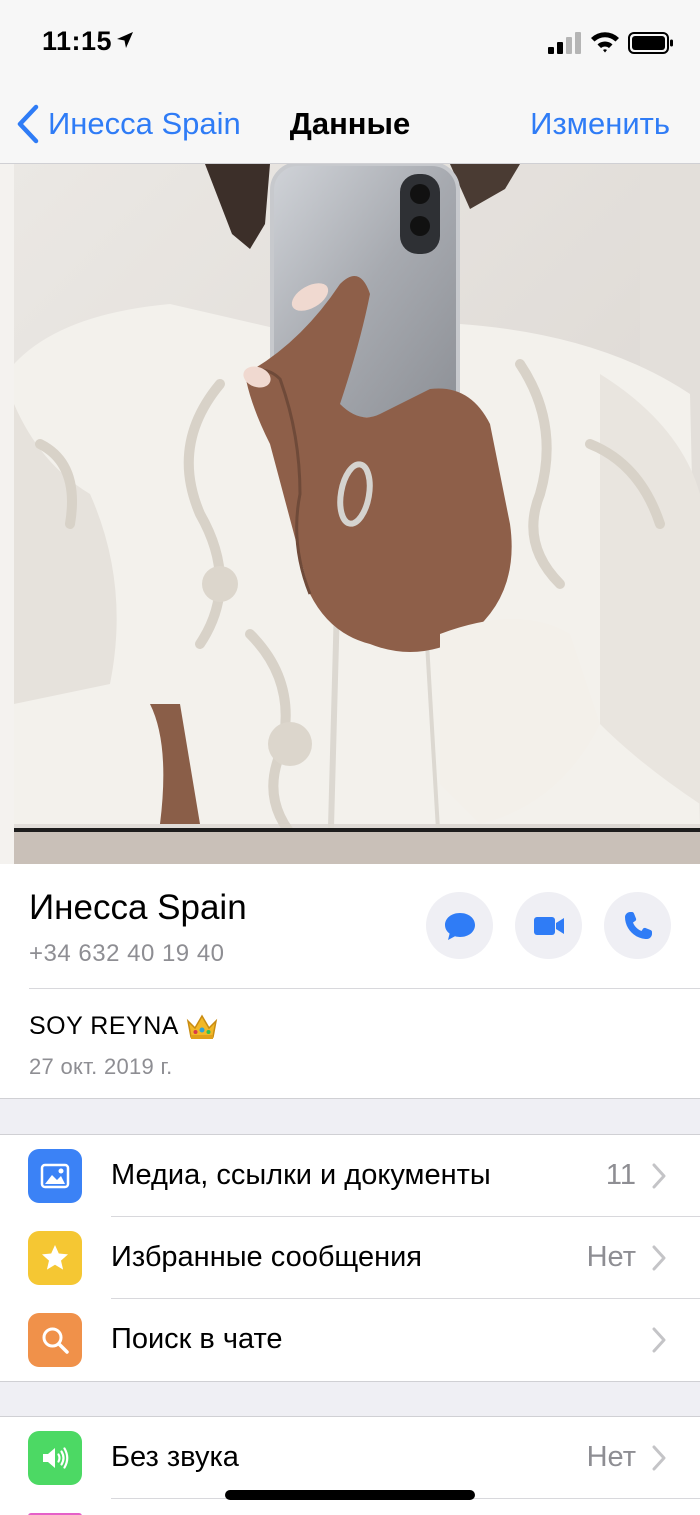 This screenshot has width=700, height=1515. Describe the element at coordinates (267, 1257) in the screenshot. I see `menu-label: Избранные сообщения` at that location.